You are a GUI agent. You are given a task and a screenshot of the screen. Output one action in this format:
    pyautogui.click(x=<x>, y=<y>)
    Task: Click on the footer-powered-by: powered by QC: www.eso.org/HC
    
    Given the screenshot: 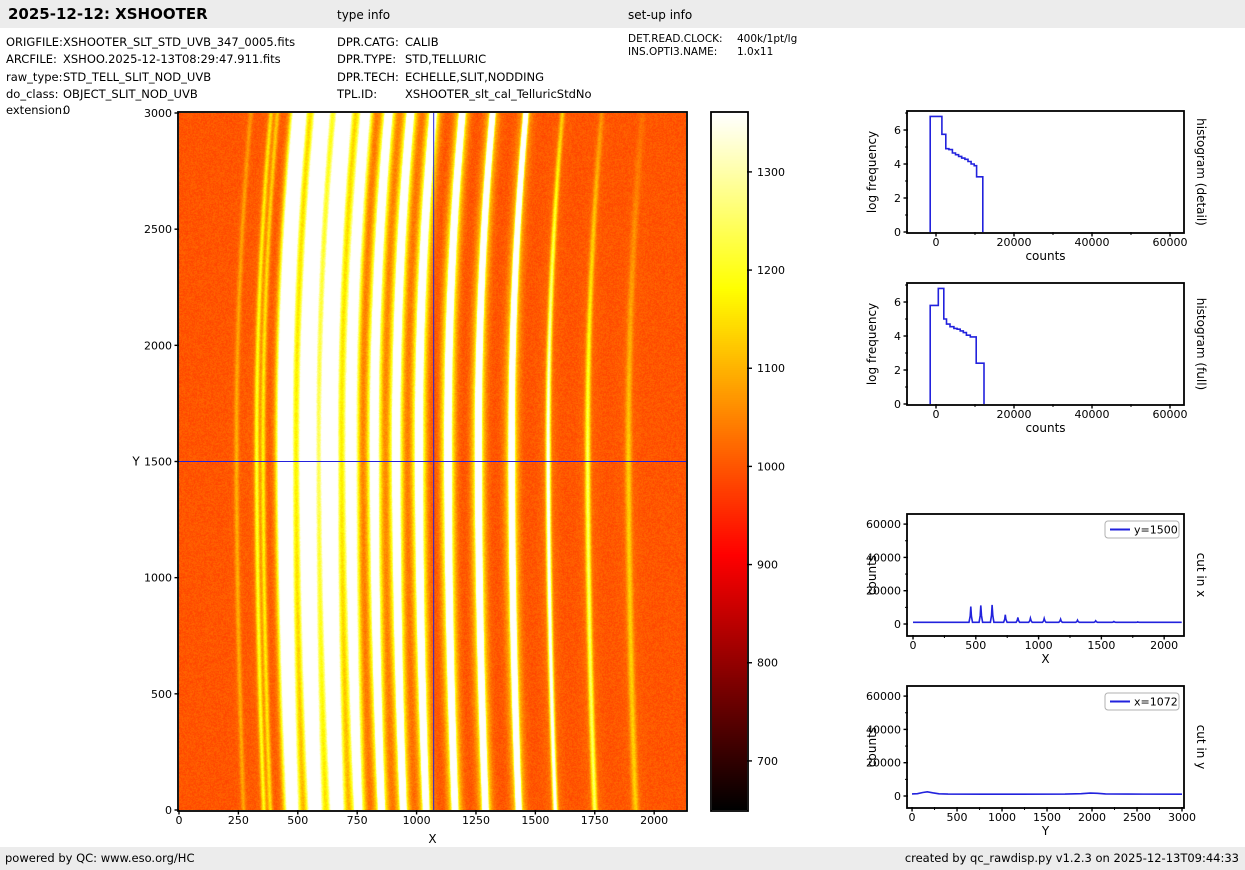 What is the action you would take?
    pyautogui.click(x=100, y=858)
    